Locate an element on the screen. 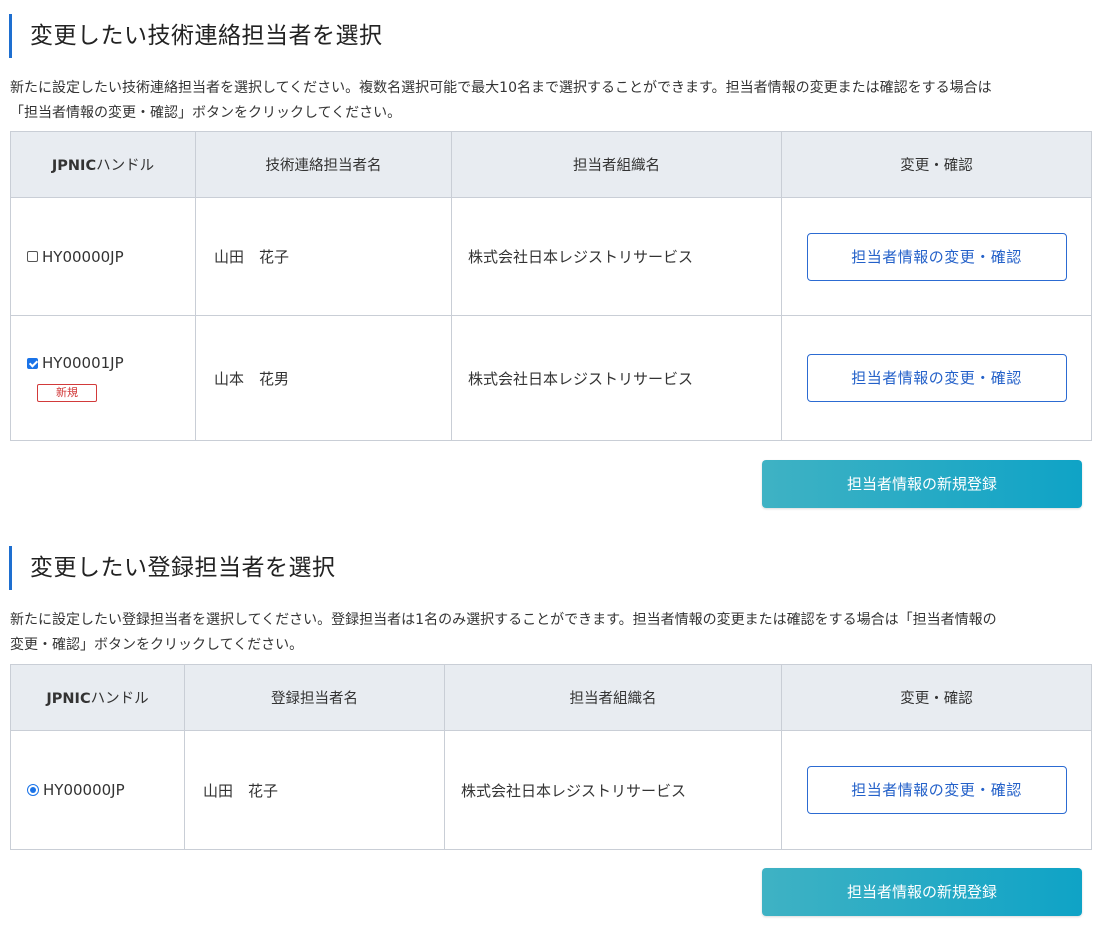 This screenshot has height=930, width=1100. column-header-name: 登録担当者名 is located at coordinates (314, 697).